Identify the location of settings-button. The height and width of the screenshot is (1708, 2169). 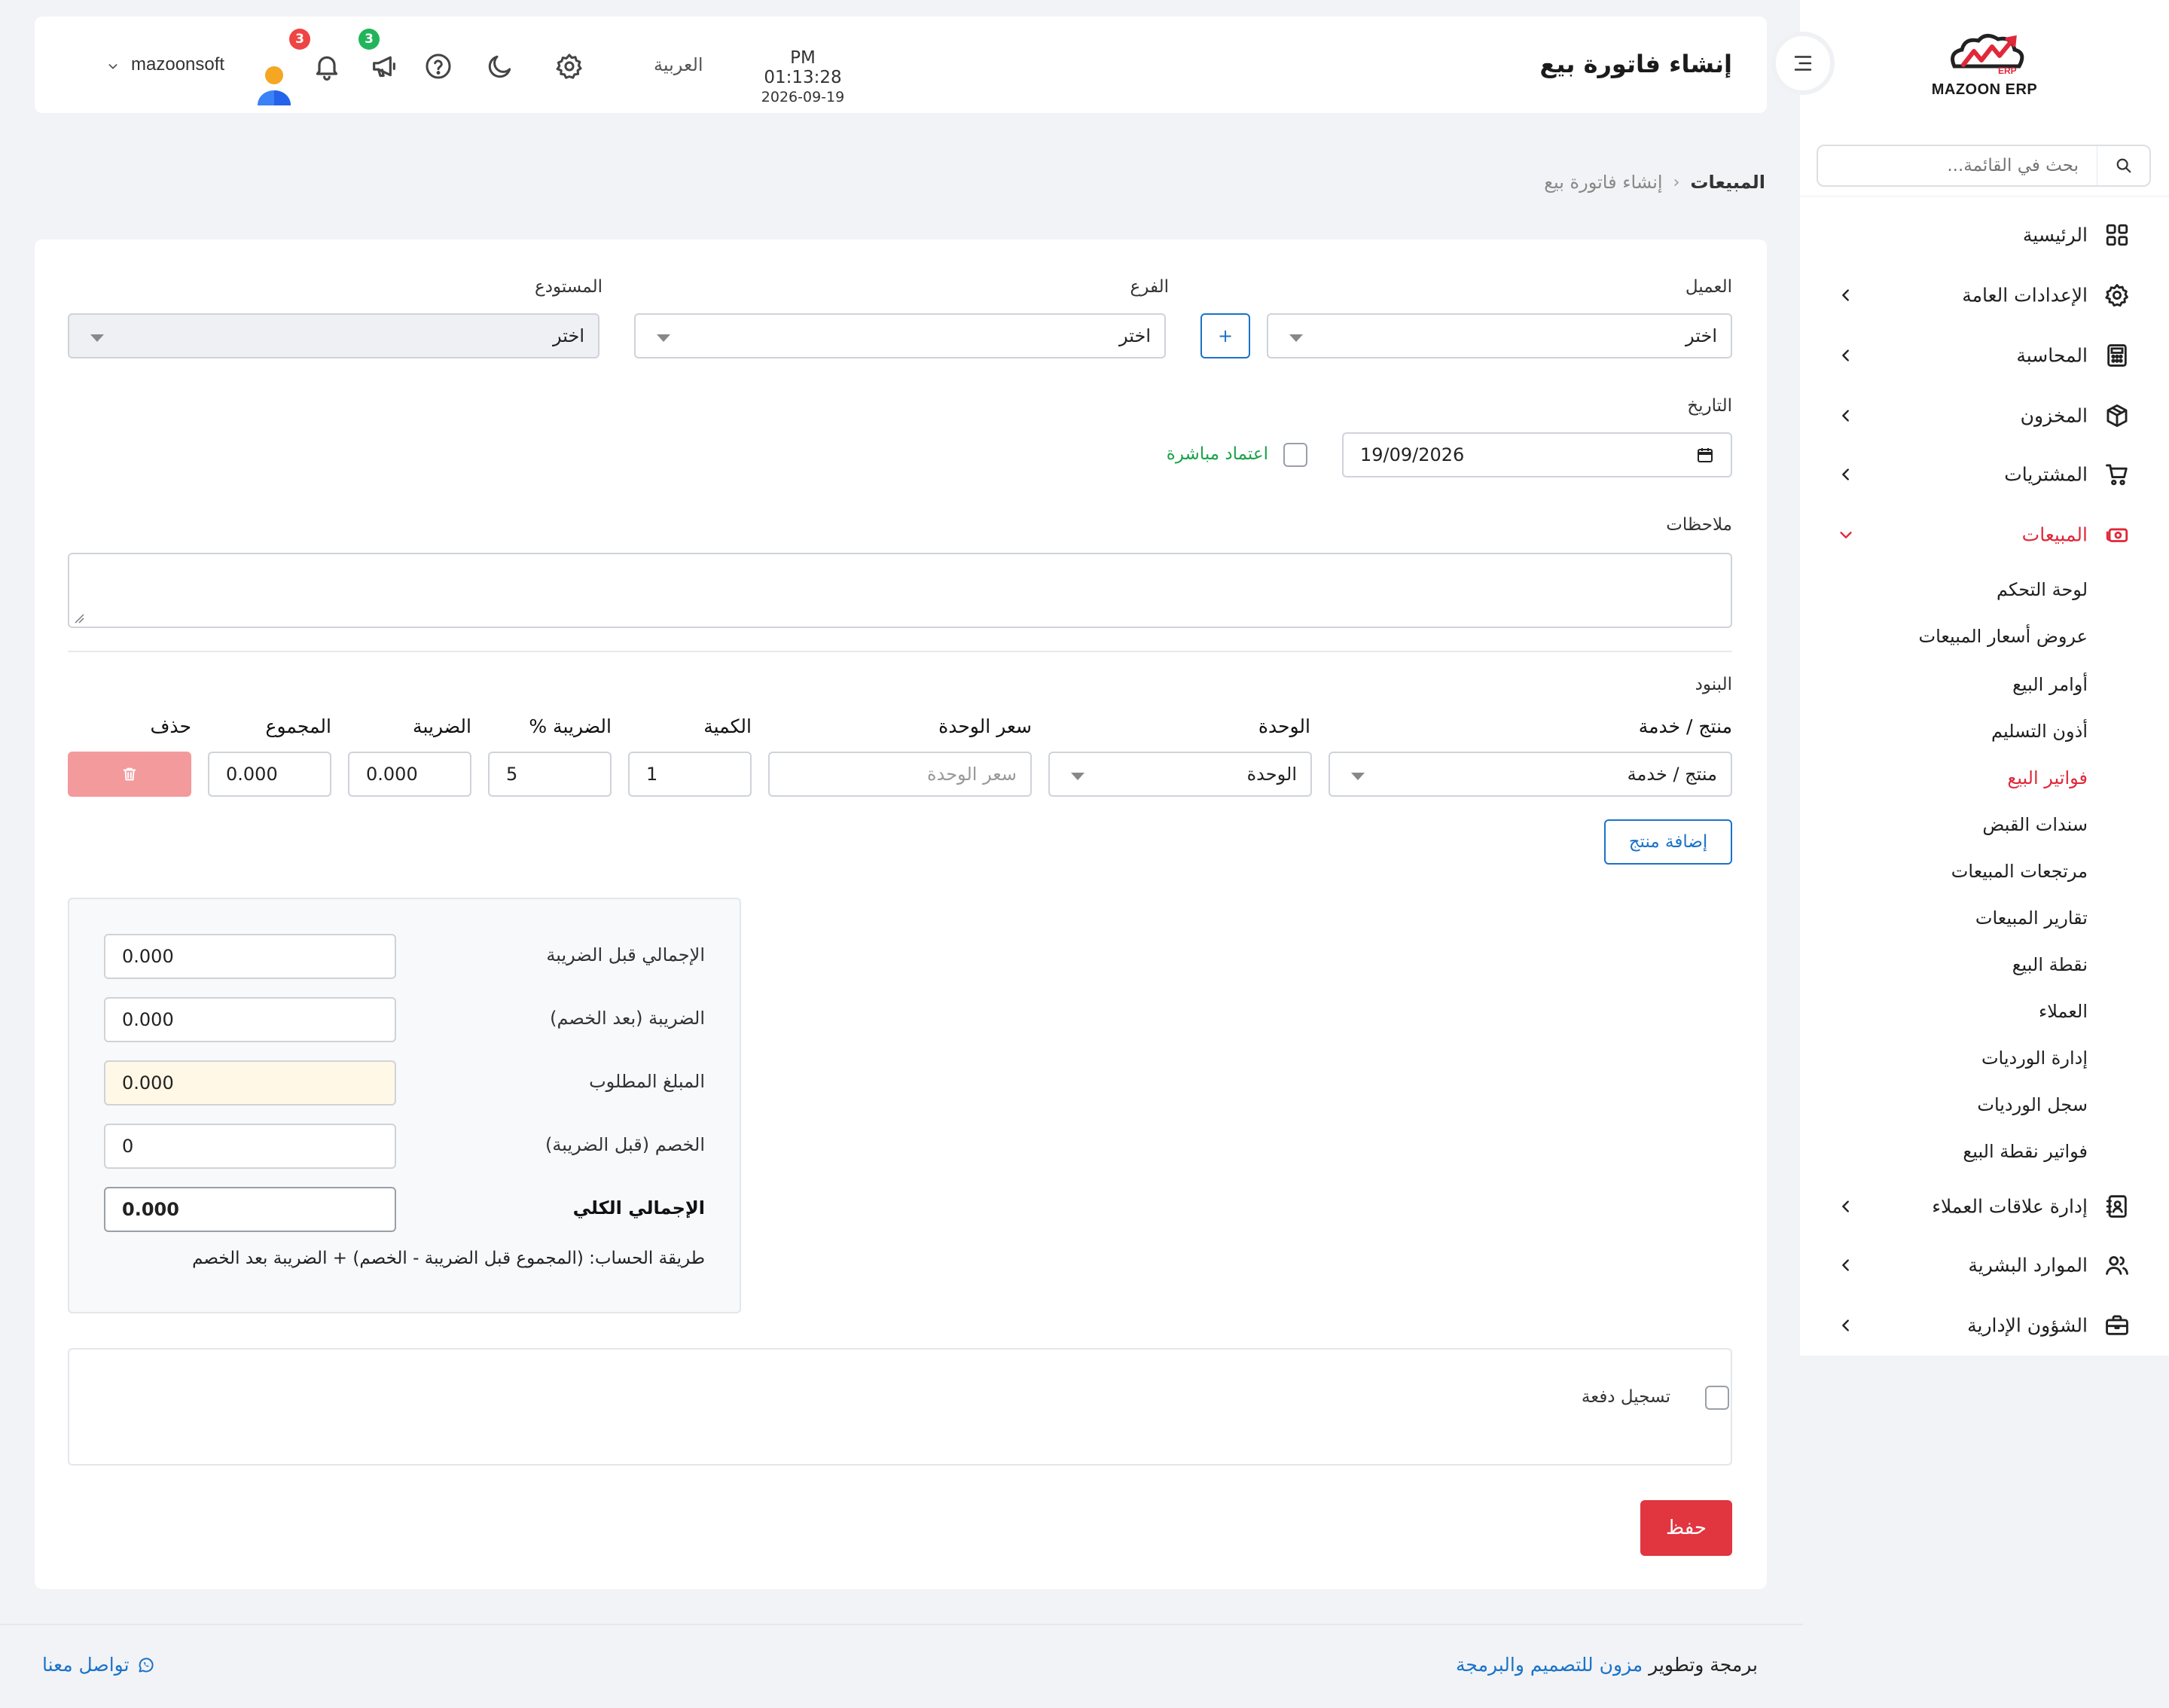
(569, 66).